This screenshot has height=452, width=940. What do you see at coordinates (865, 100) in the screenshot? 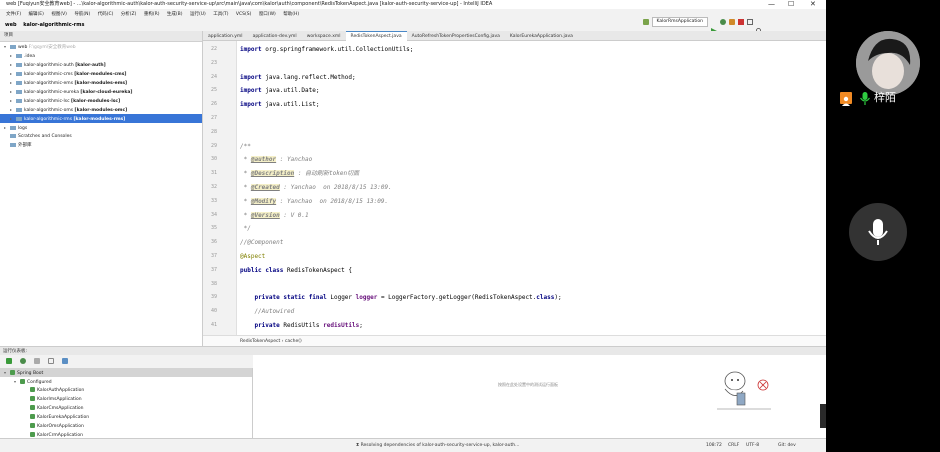
I see `mic-active-icon` at bounding box center [865, 100].